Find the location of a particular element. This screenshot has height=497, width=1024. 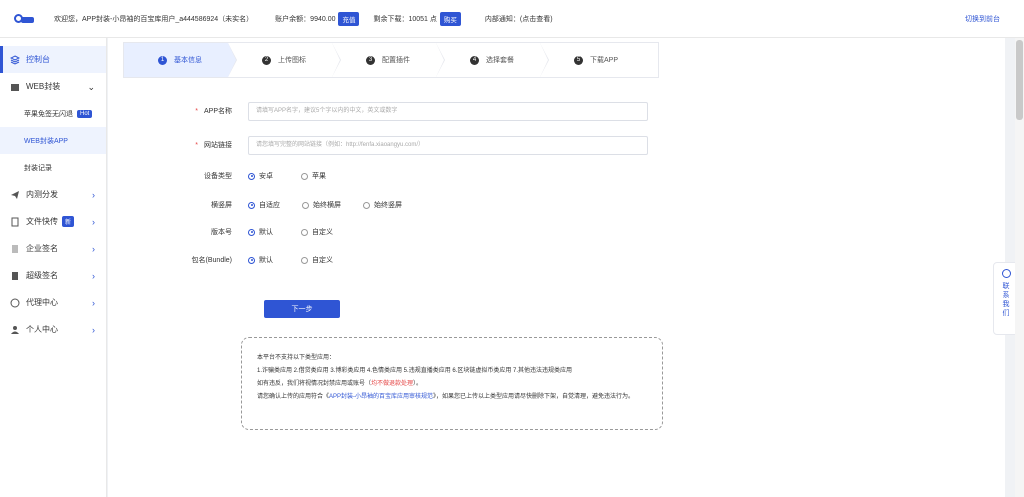

sidebar-item-file-transfer: 文件快传 新 › is located at coordinates (53, 221).